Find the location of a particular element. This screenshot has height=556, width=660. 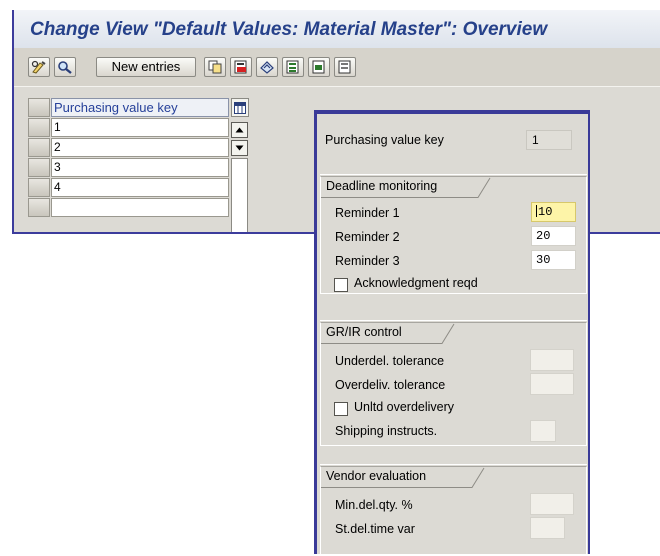

select-block-icon is located at coordinates (319, 67).